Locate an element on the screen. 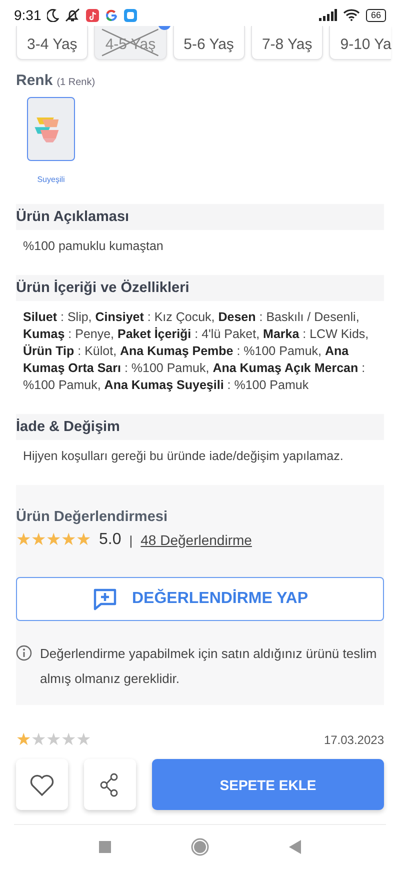  moon-icon is located at coordinates (53, 15).